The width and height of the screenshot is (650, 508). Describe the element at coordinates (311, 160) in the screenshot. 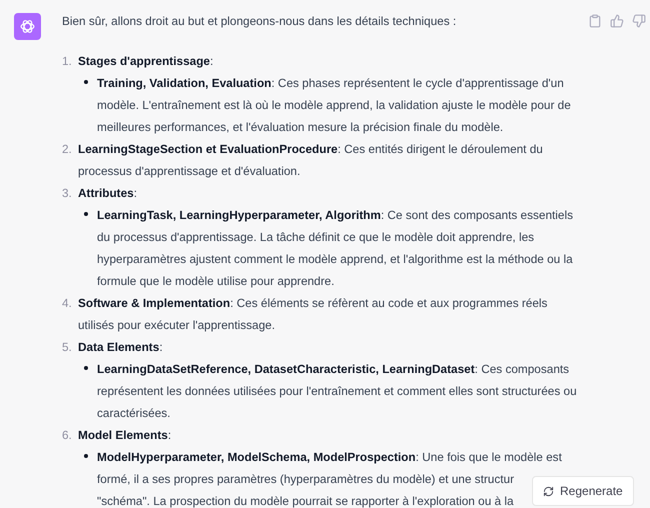

I see `list-item-text: LearningStageSection et EvaluationProcedure: Ces entités dirigent le déroulement du processus d'apprentissage et d'évaluation.` at that location.